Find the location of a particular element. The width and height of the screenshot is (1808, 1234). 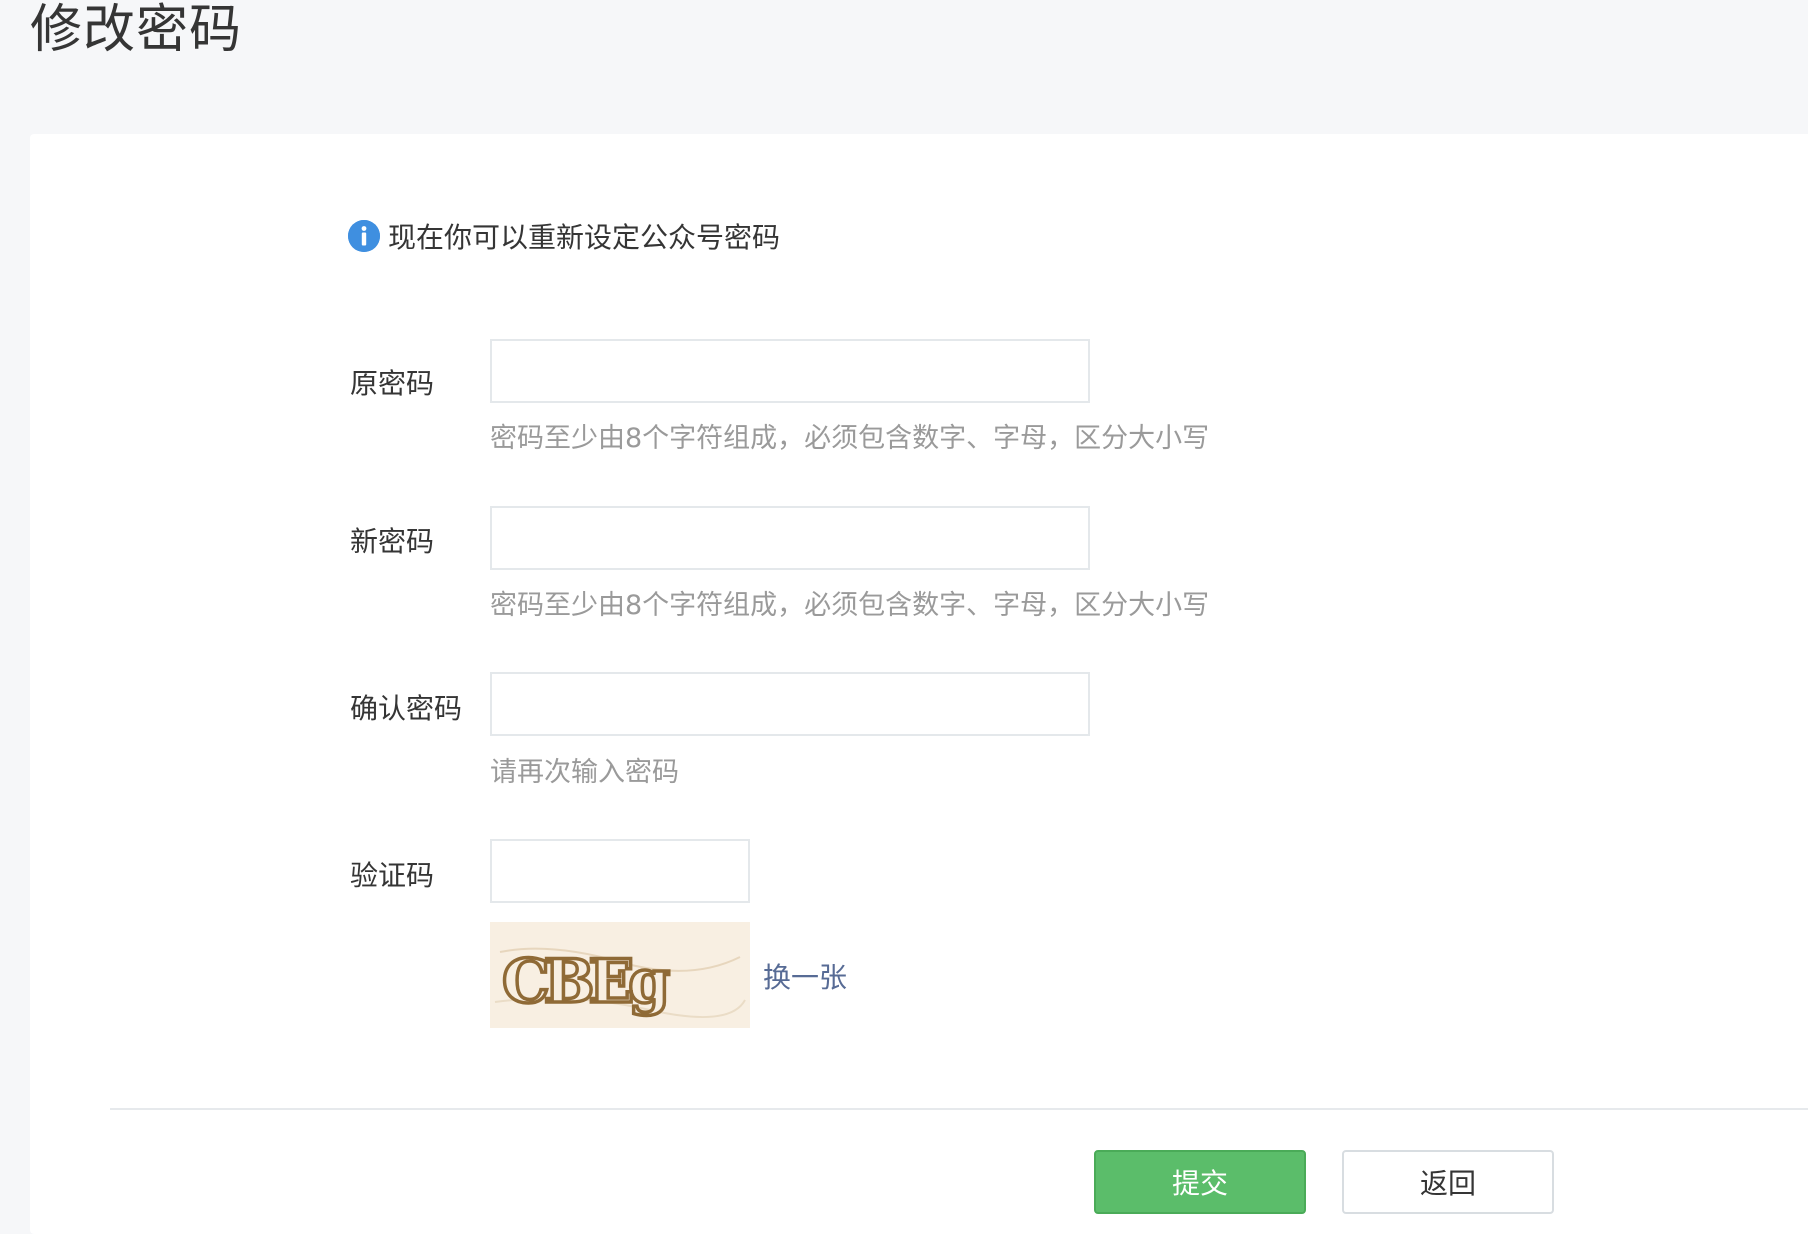

notice-text: 现在你可以重新设定公众号密码 is located at coordinates (584, 237).